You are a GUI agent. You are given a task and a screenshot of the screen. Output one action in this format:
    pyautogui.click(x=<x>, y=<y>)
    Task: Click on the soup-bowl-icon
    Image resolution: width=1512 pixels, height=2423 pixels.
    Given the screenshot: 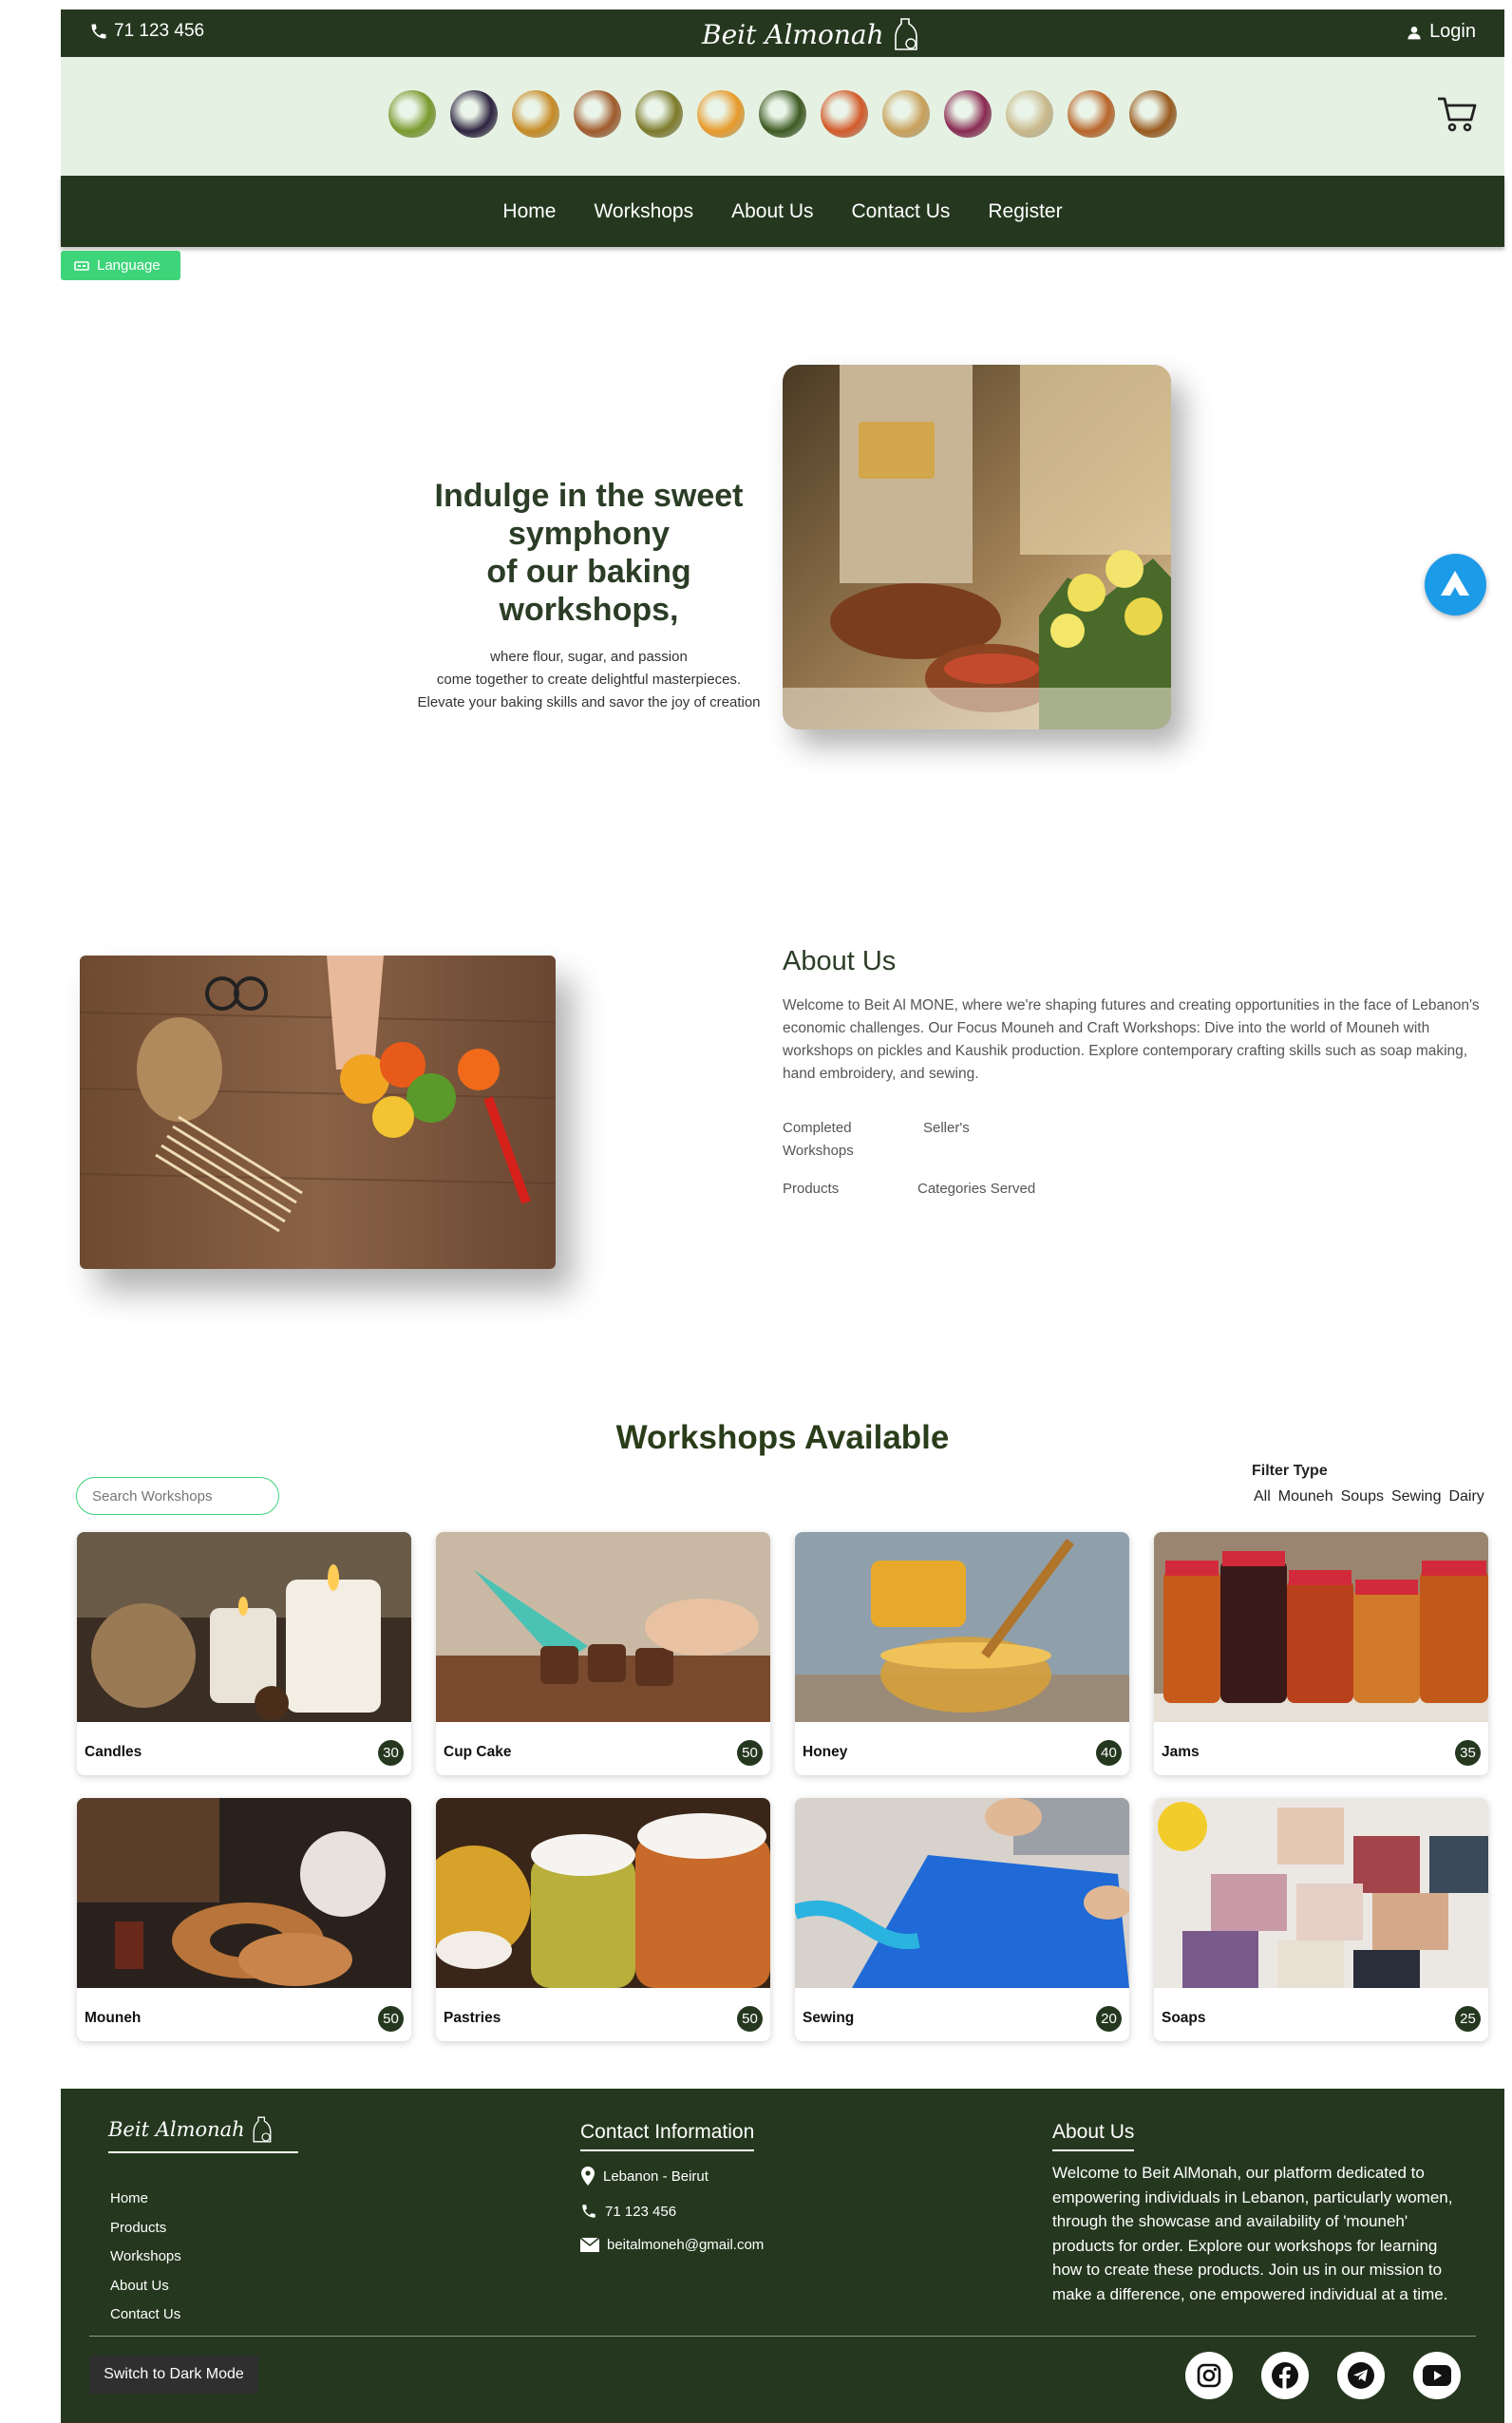 What is the action you would take?
    pyautogui.click(x=535, y=114)
    